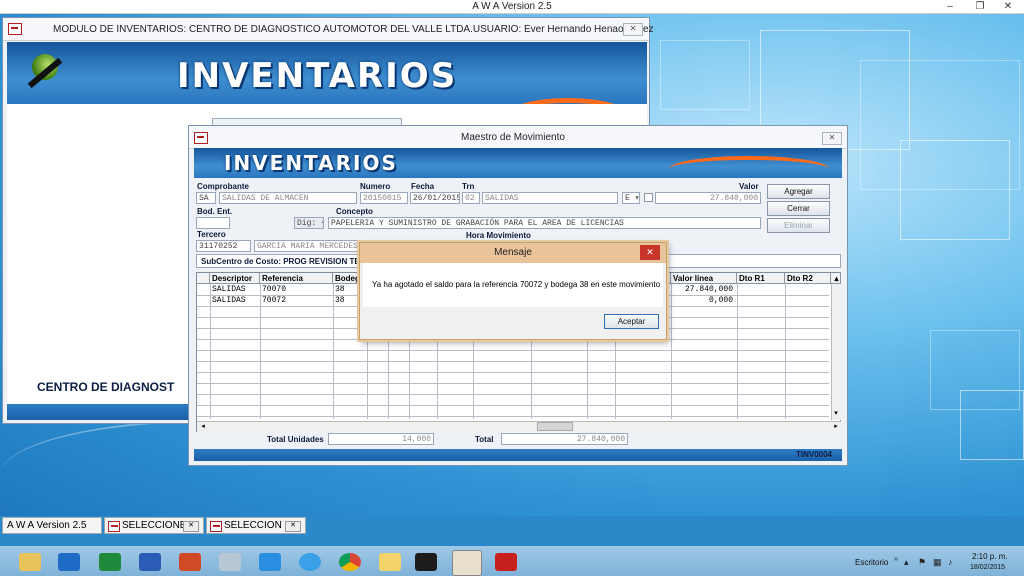 The image size is (1024, 576). I want to click on volume-icon: ♪, so click(950, 562).